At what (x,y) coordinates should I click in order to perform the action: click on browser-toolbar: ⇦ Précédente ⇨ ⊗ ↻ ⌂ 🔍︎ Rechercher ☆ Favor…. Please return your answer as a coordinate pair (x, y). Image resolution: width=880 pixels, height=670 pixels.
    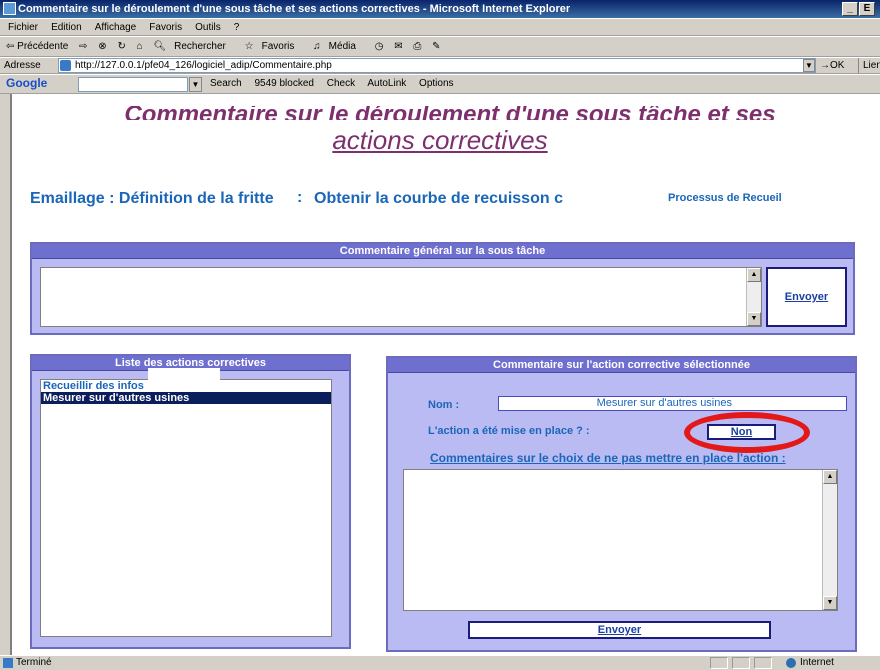
    Looking at the image, I should click on (440, 46).